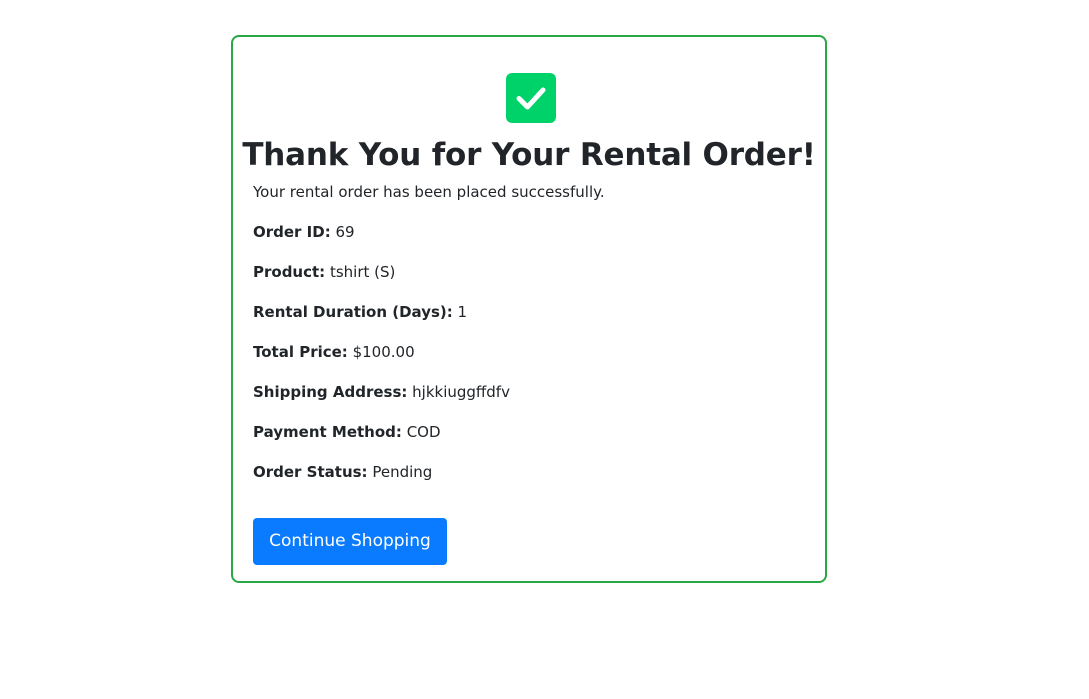 This screenshot has height=699, width=1089. What do you see at coordinates (402, 472) in the screenshot?
I see `order-status-value: Pending` at bounding box center [402, 472].